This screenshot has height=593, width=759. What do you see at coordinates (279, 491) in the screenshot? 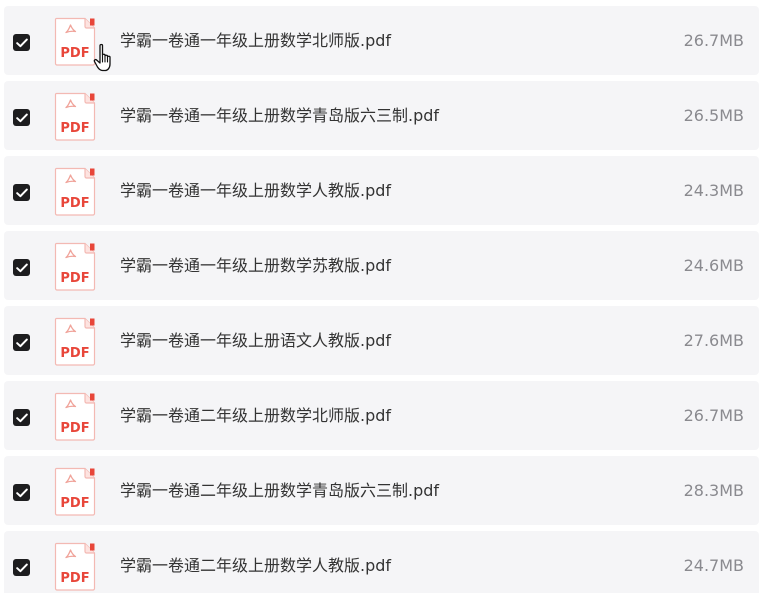
I see `file-name: 学霸一卷通二年级上册数学青岛版六三制.pdf` at bounding box center [279, 491].